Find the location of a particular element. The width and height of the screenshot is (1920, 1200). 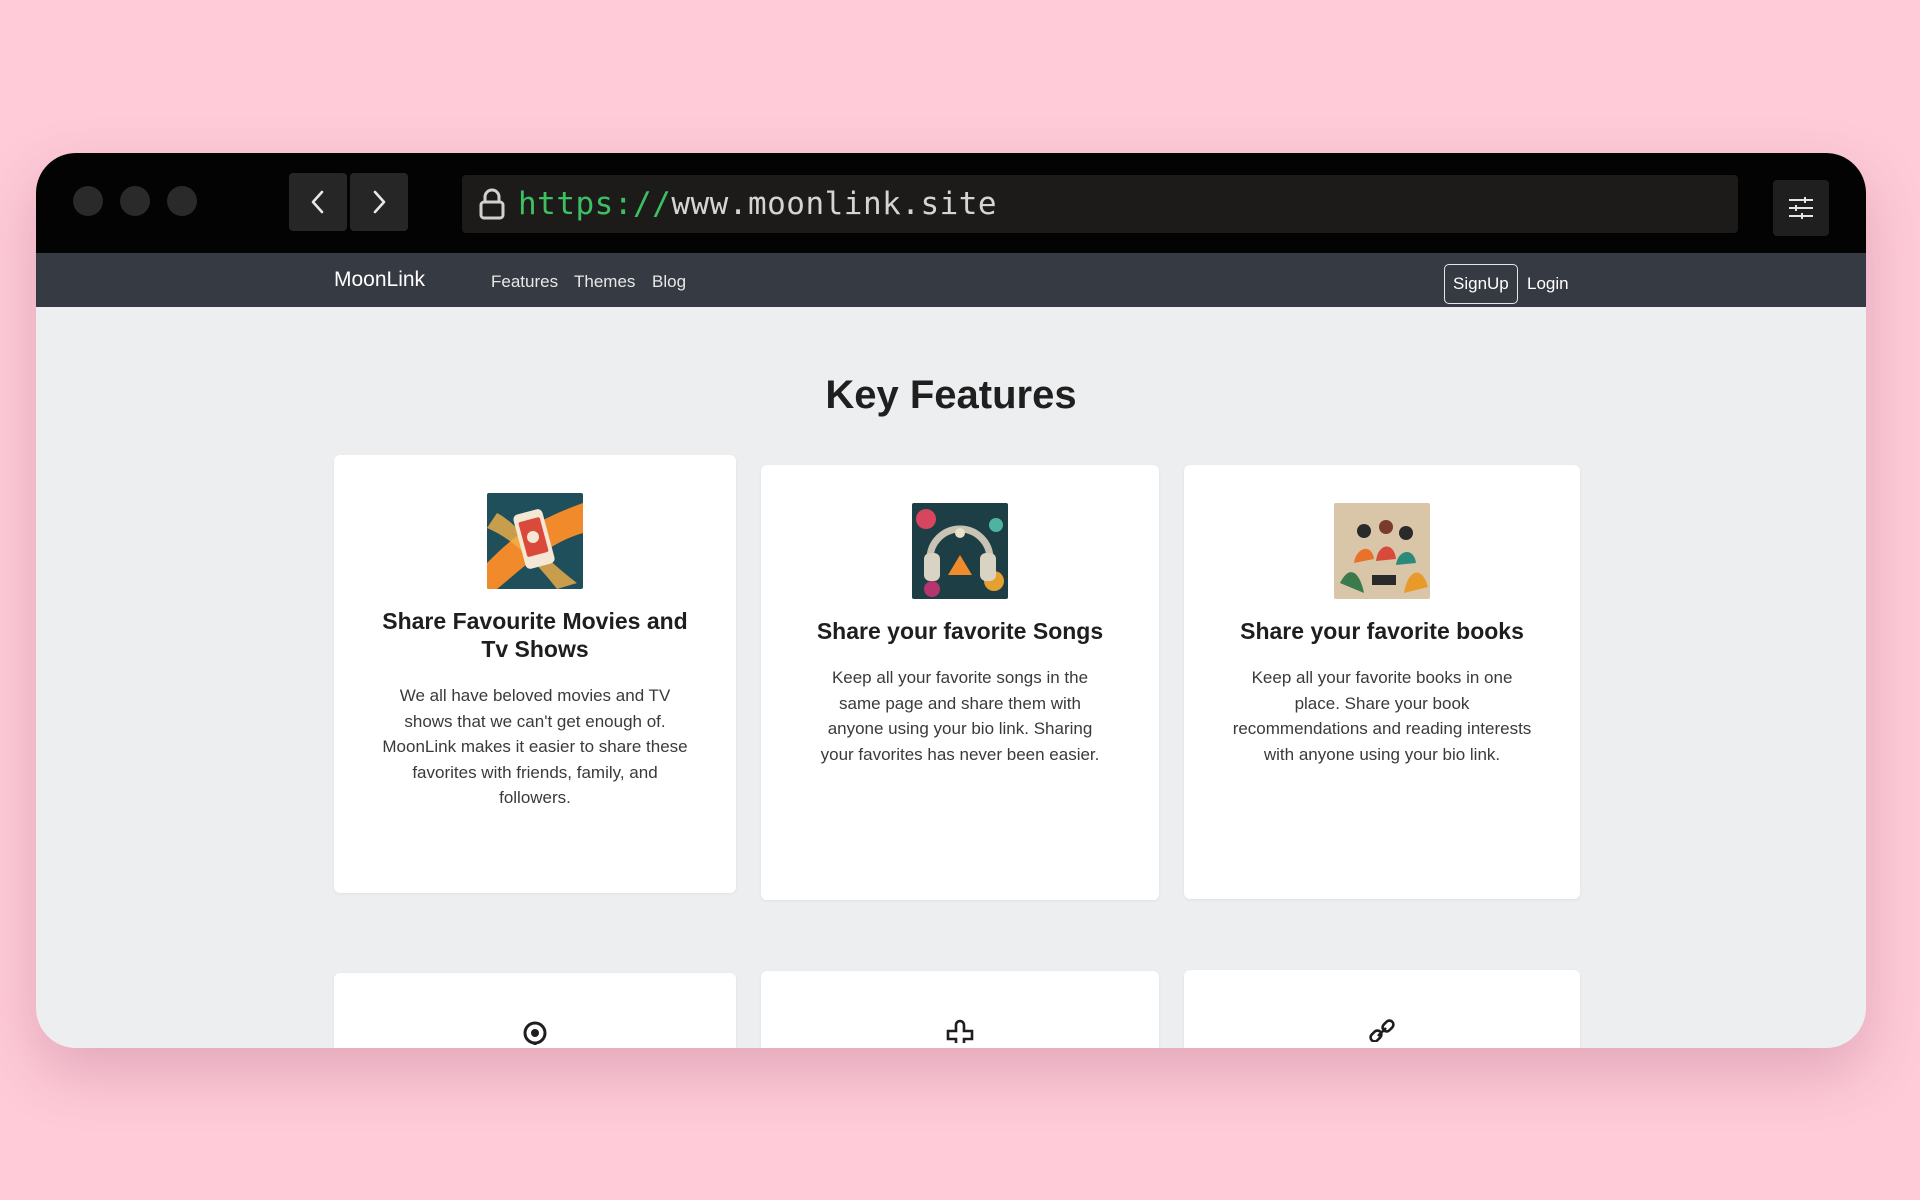

nav-link-blog: Blog is located at coordinates (669, 282).